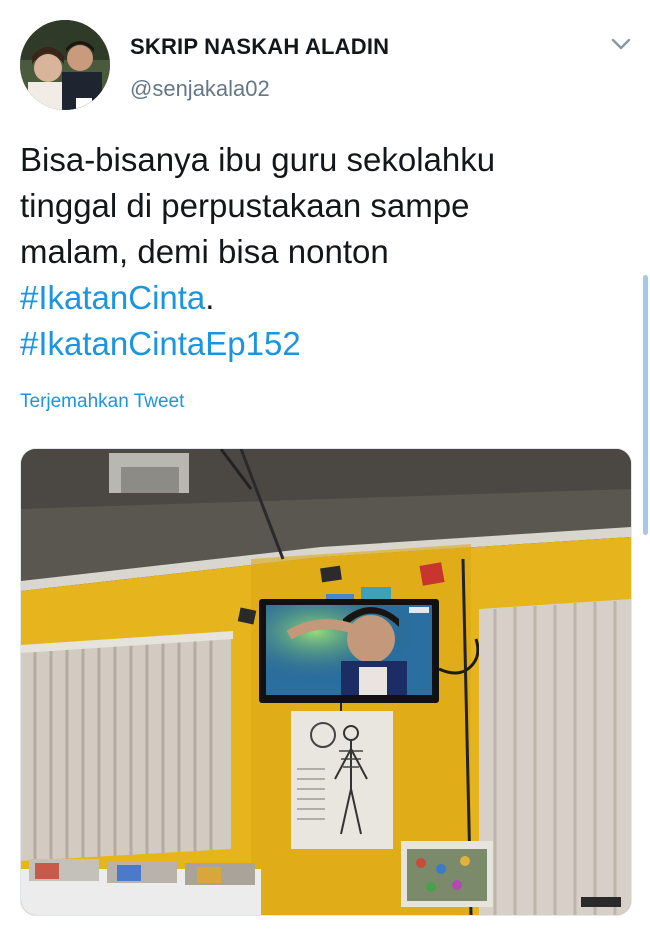 This screenshot has width=650, height=939. What do you see at coordinates (320, 298) in the screenshot?
I see `hashtag-line: #IkatanCinta.` at bounding box center [320, 298].